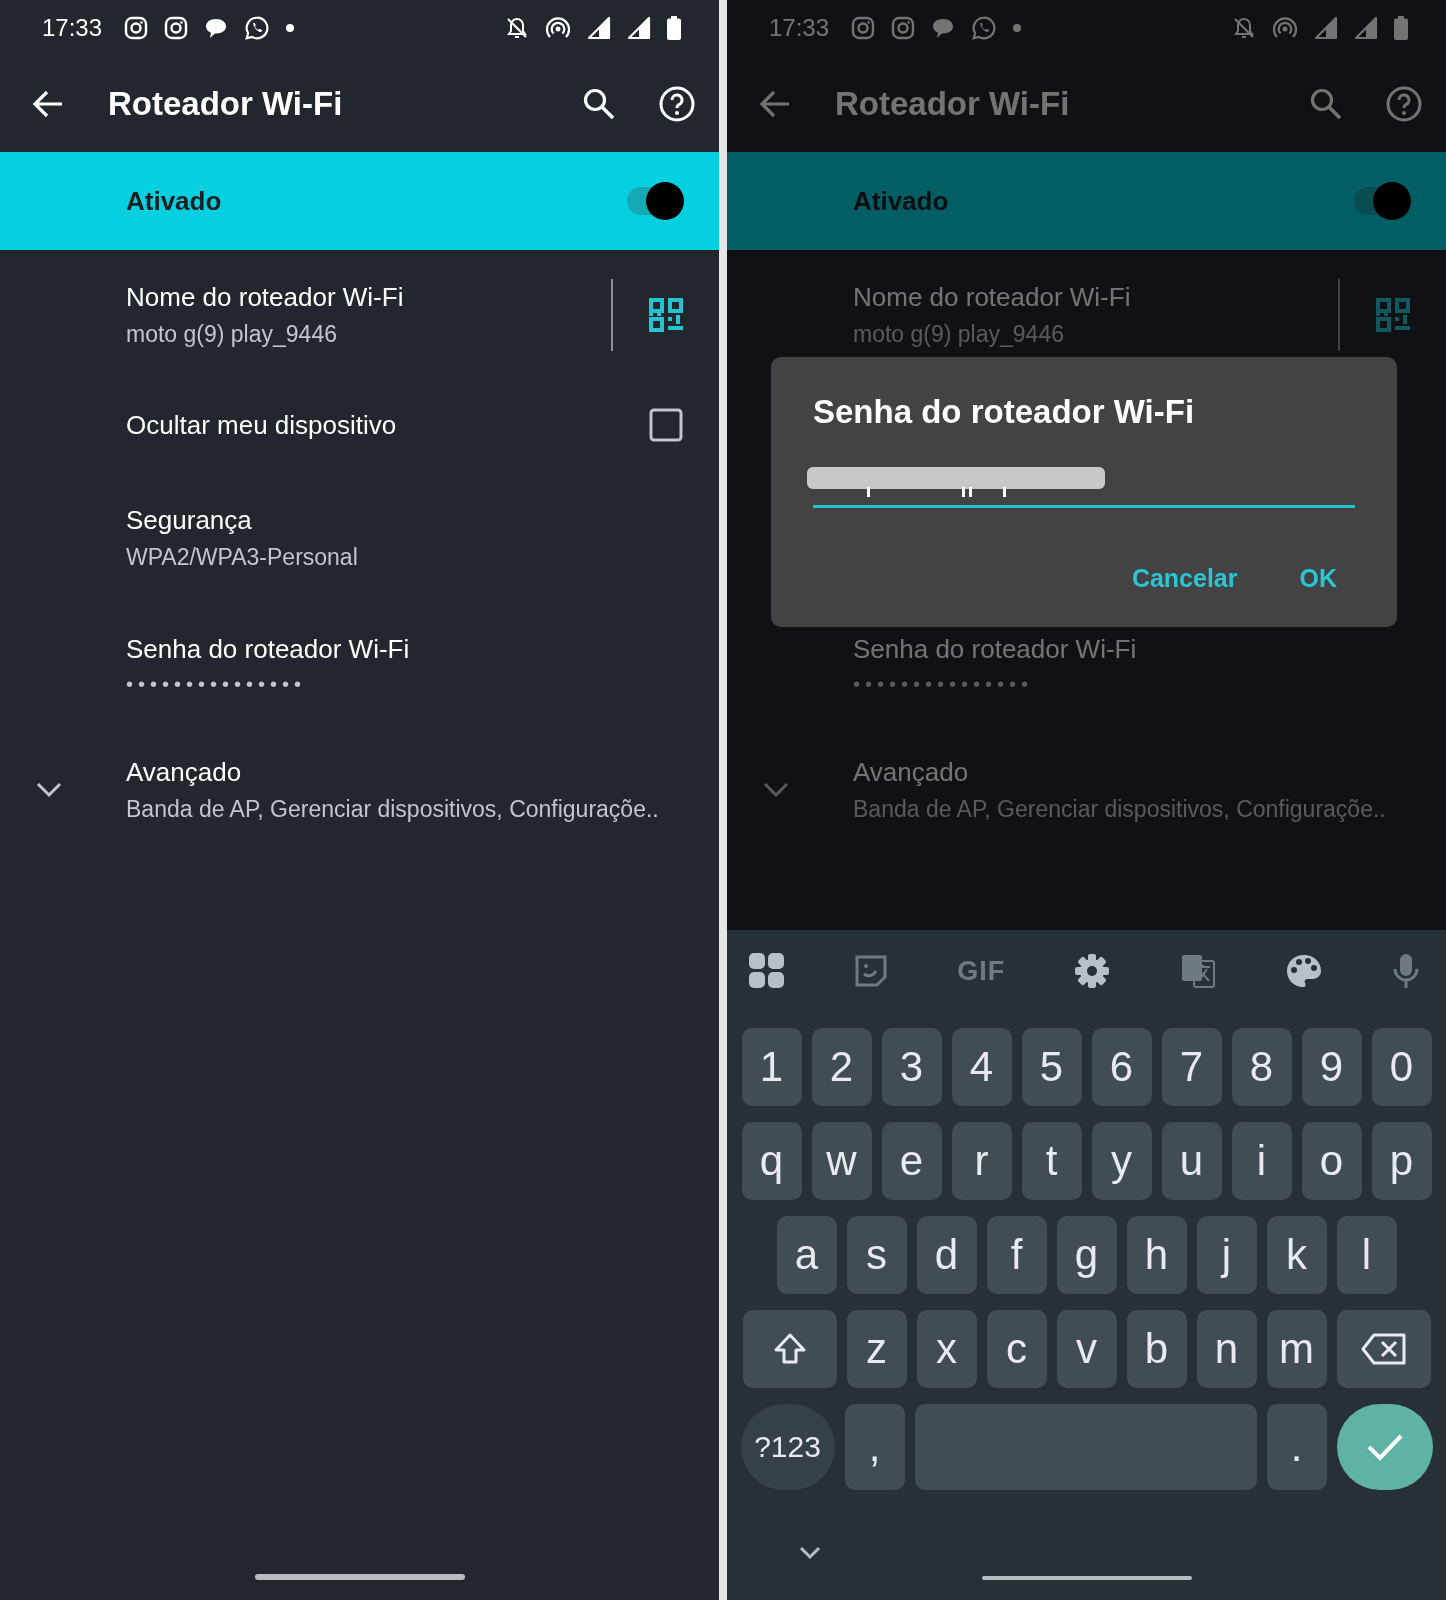 This screenshot has width=1446, height=1600. I want to click on keyboard-key: o, so click(1331, 1161).